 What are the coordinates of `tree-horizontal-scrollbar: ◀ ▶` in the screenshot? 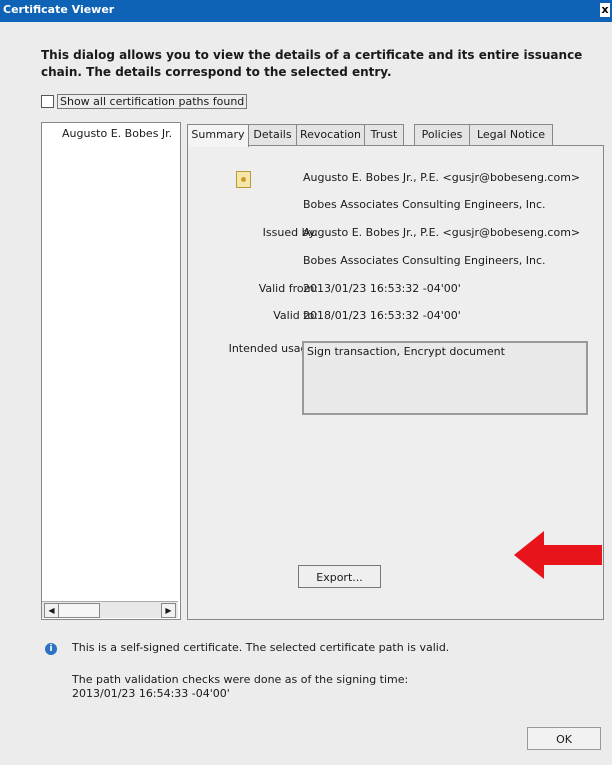 It's located at (110, 609).